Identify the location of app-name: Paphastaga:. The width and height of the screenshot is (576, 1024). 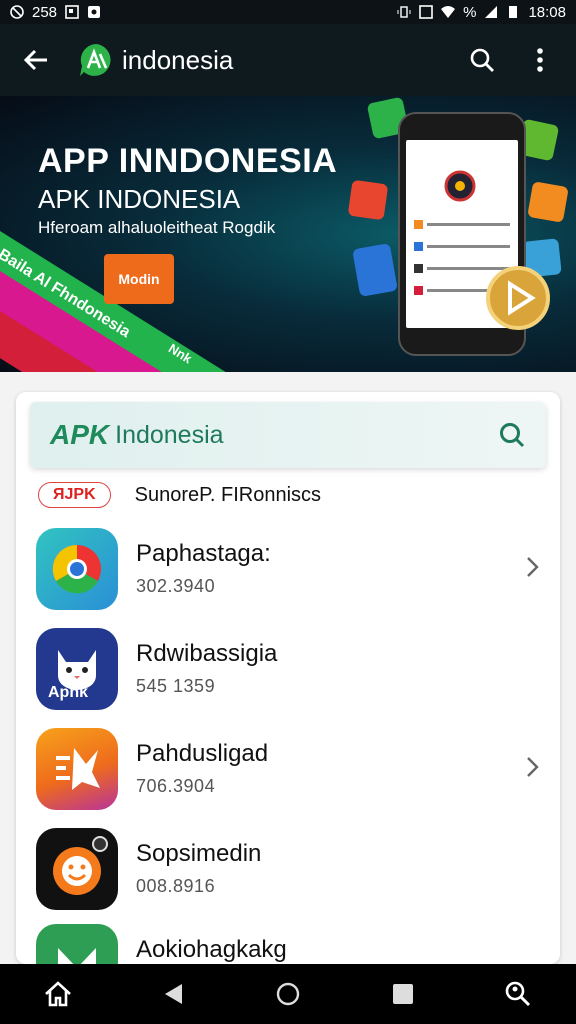
(203, 553).